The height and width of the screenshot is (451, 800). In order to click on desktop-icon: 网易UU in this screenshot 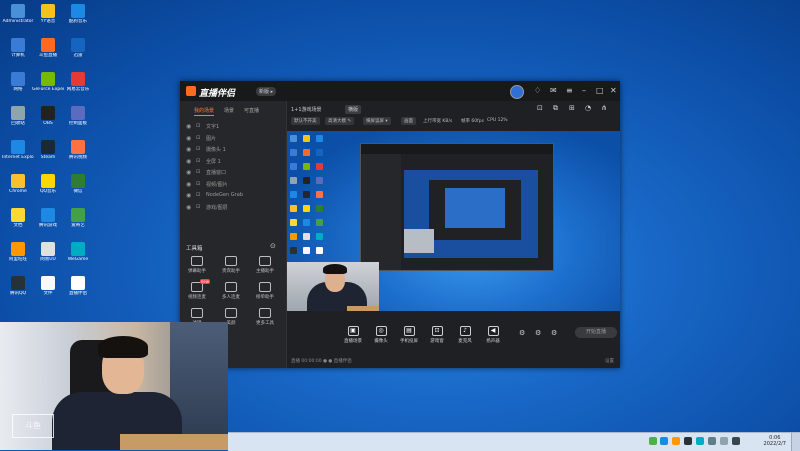, I will do `click(48, 252)`.